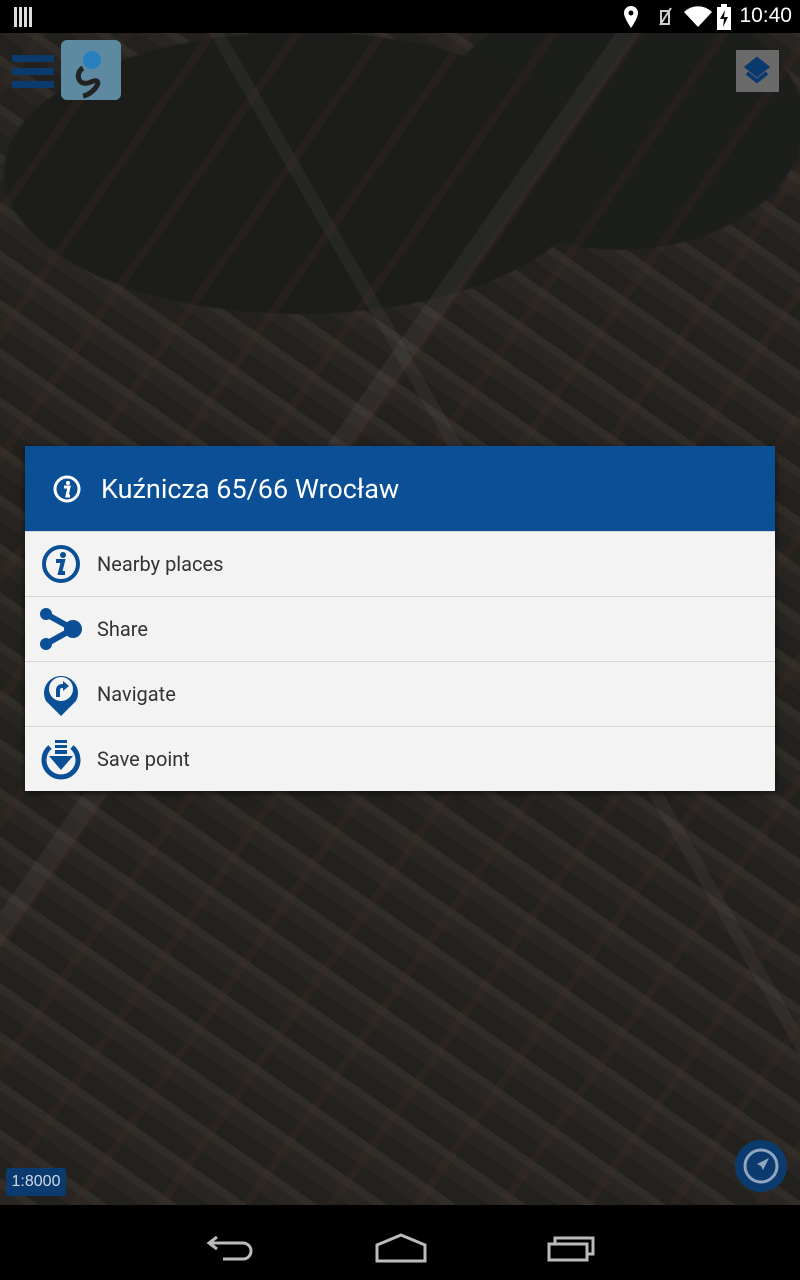 The height and width of the screenshot is (1280, 800). Describe the element at coordinates (160, 564) in the screenshot. I see `item-label: Nearby places` at that location.